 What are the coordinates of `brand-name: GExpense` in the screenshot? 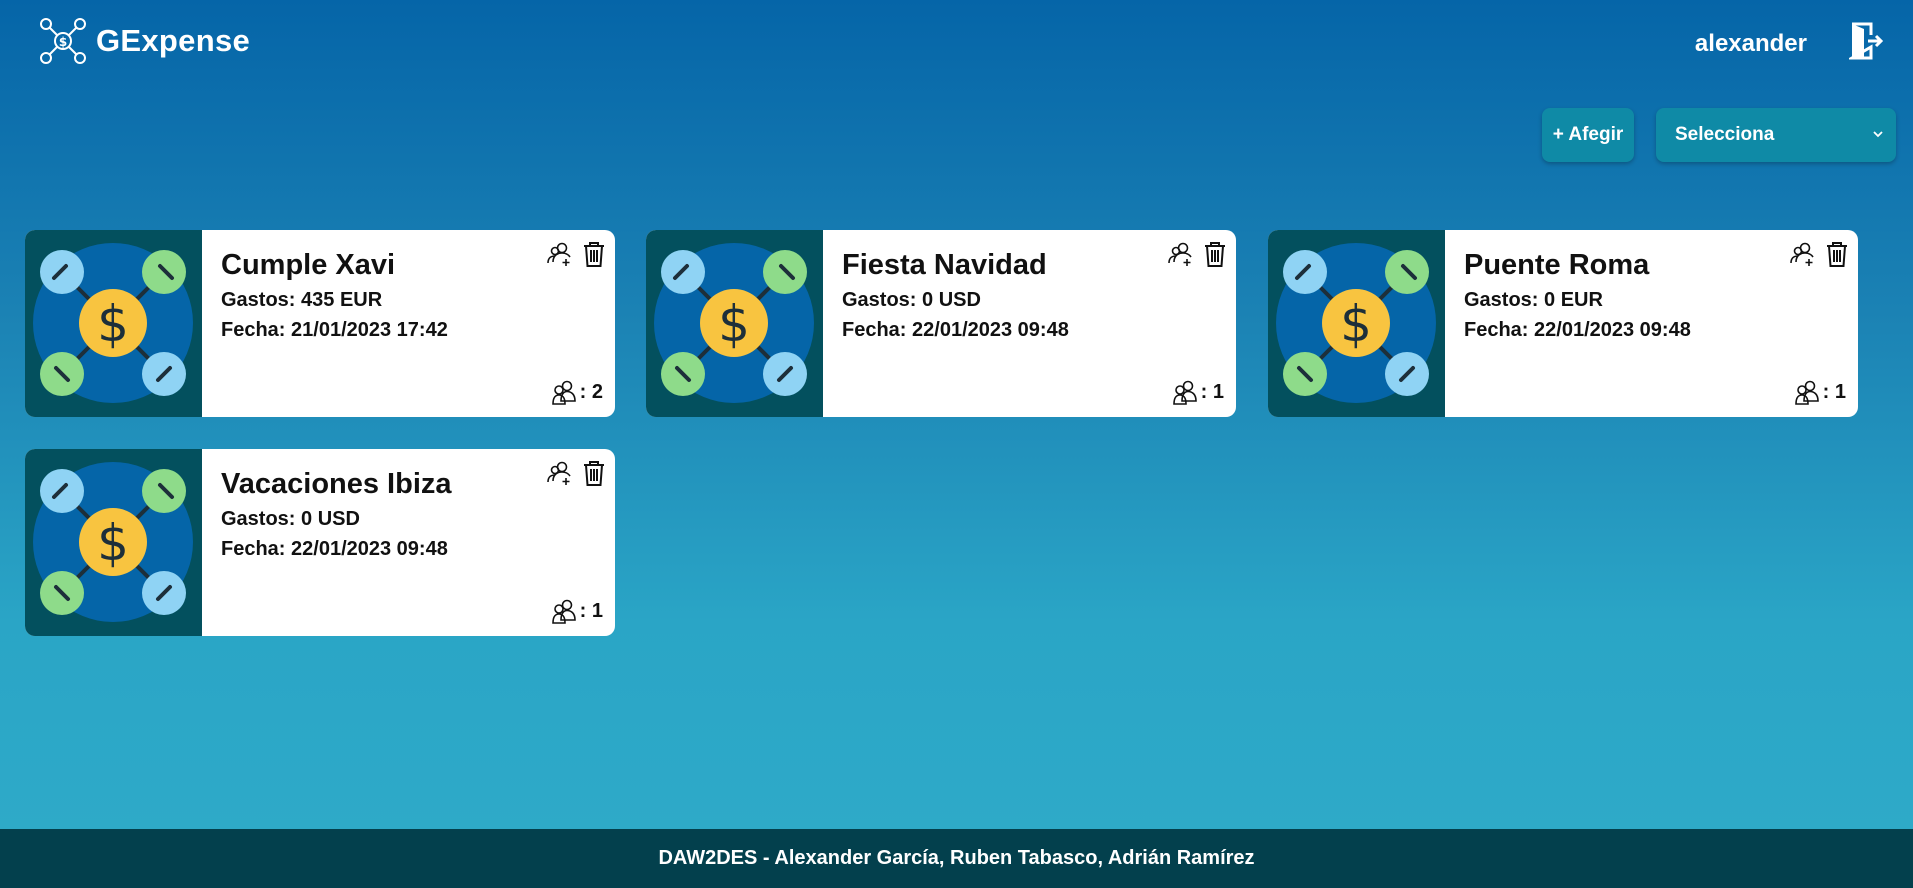 It's located at (173, 40).